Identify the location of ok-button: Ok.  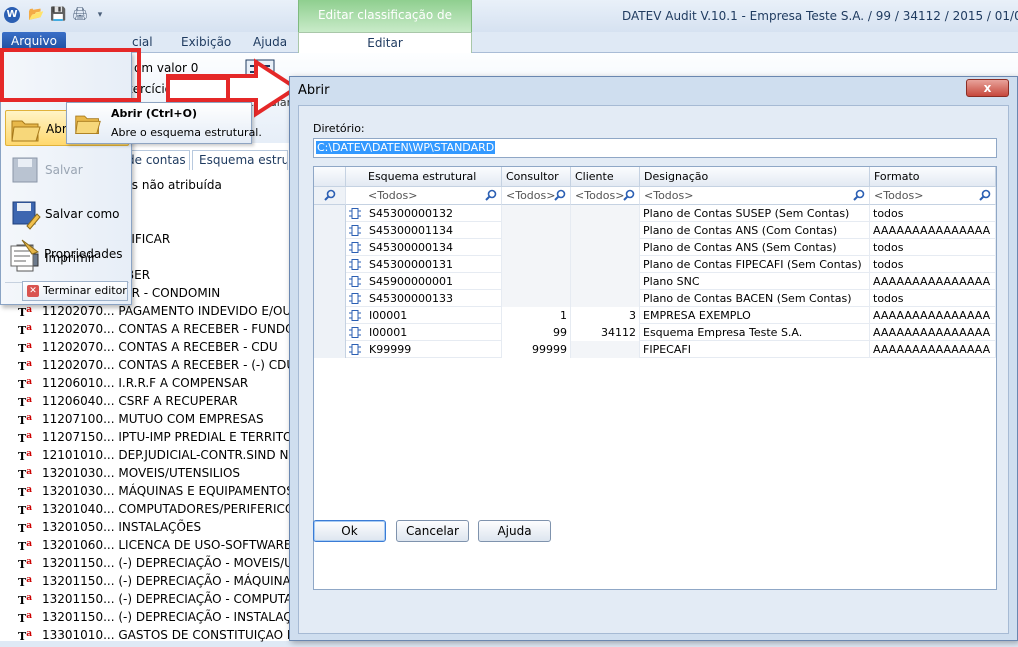
(349, 531).